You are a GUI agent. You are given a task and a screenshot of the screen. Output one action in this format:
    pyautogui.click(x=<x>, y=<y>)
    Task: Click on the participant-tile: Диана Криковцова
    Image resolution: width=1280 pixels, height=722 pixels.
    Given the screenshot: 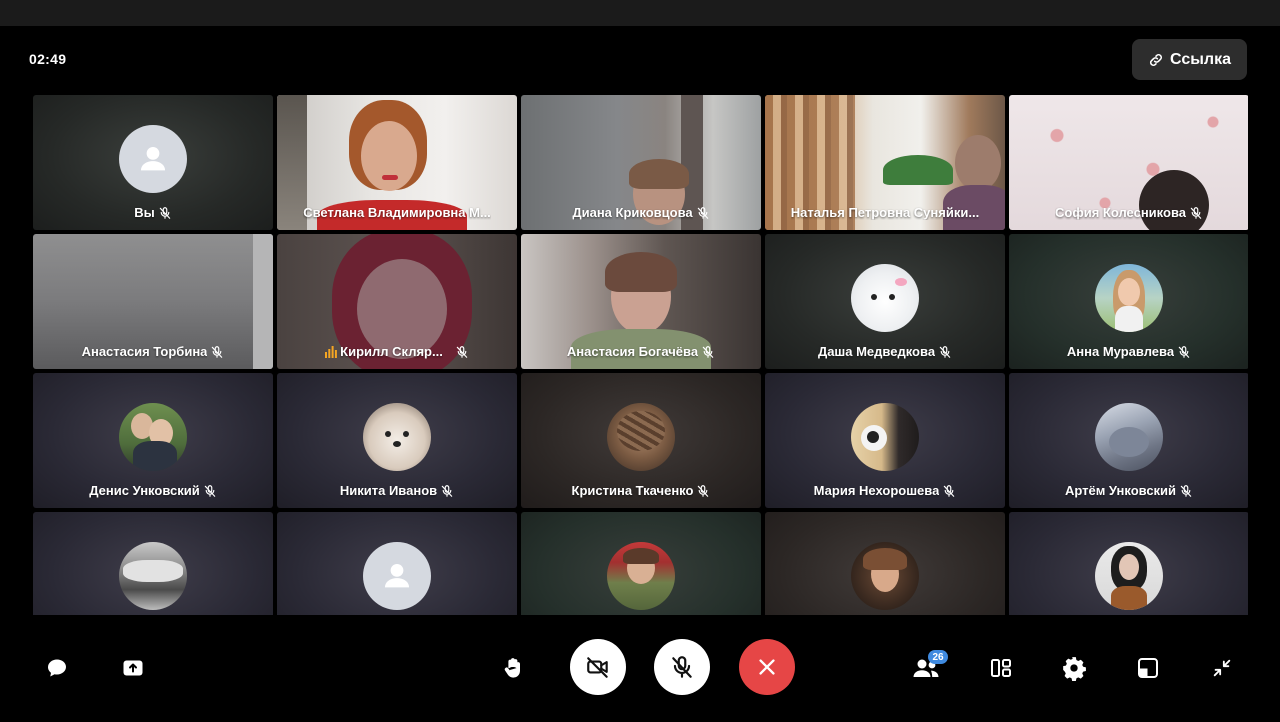 What is the action you would take?
    pyautogui.click(x=641, y=162)
    